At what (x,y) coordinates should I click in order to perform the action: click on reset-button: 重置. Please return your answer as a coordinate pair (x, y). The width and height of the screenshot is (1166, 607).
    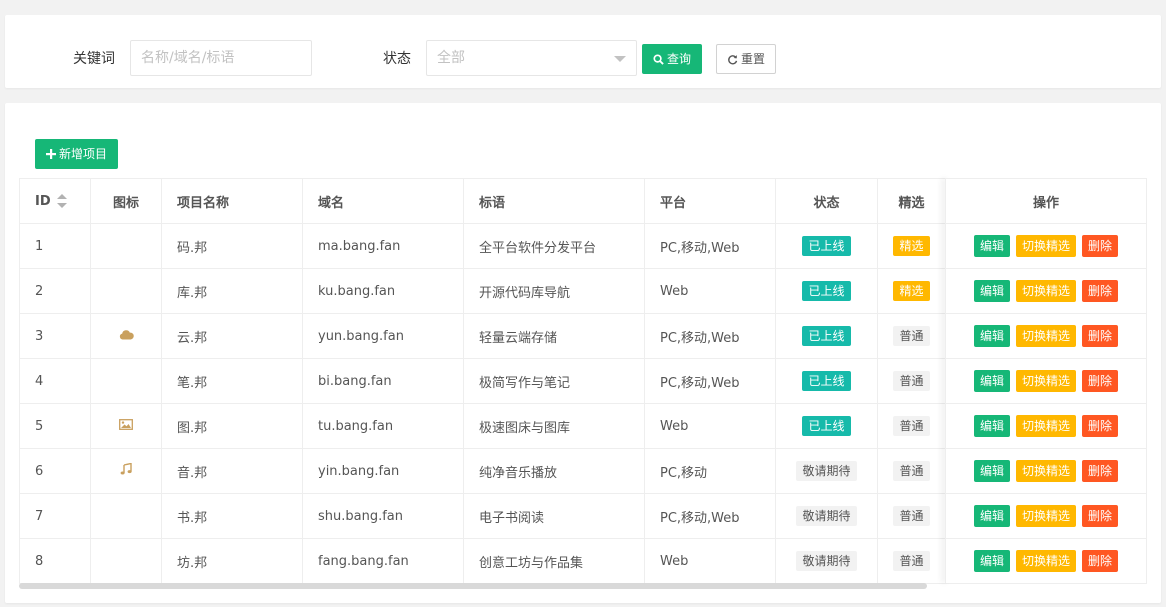
    Looking at the image, I should click on (746, 59).